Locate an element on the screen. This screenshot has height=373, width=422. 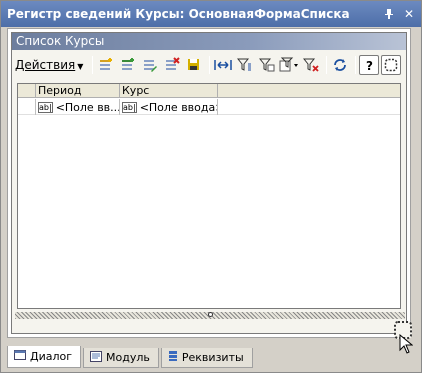
table-row: ab| <Поле вв... ab| <Поле ввода> is located at coordinates (209, 107).